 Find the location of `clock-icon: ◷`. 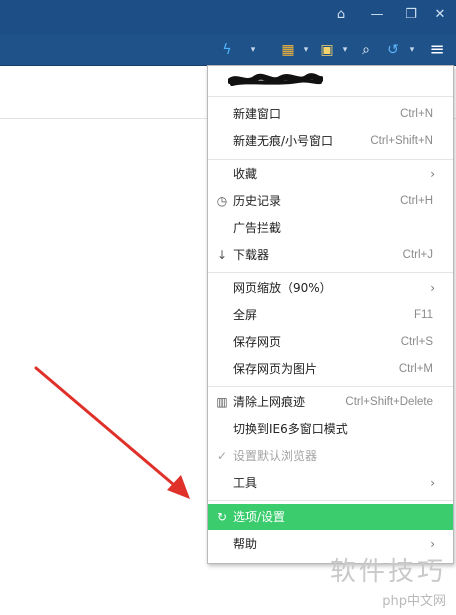

clock-icon: ◷ is located at coordinates (222, 201).